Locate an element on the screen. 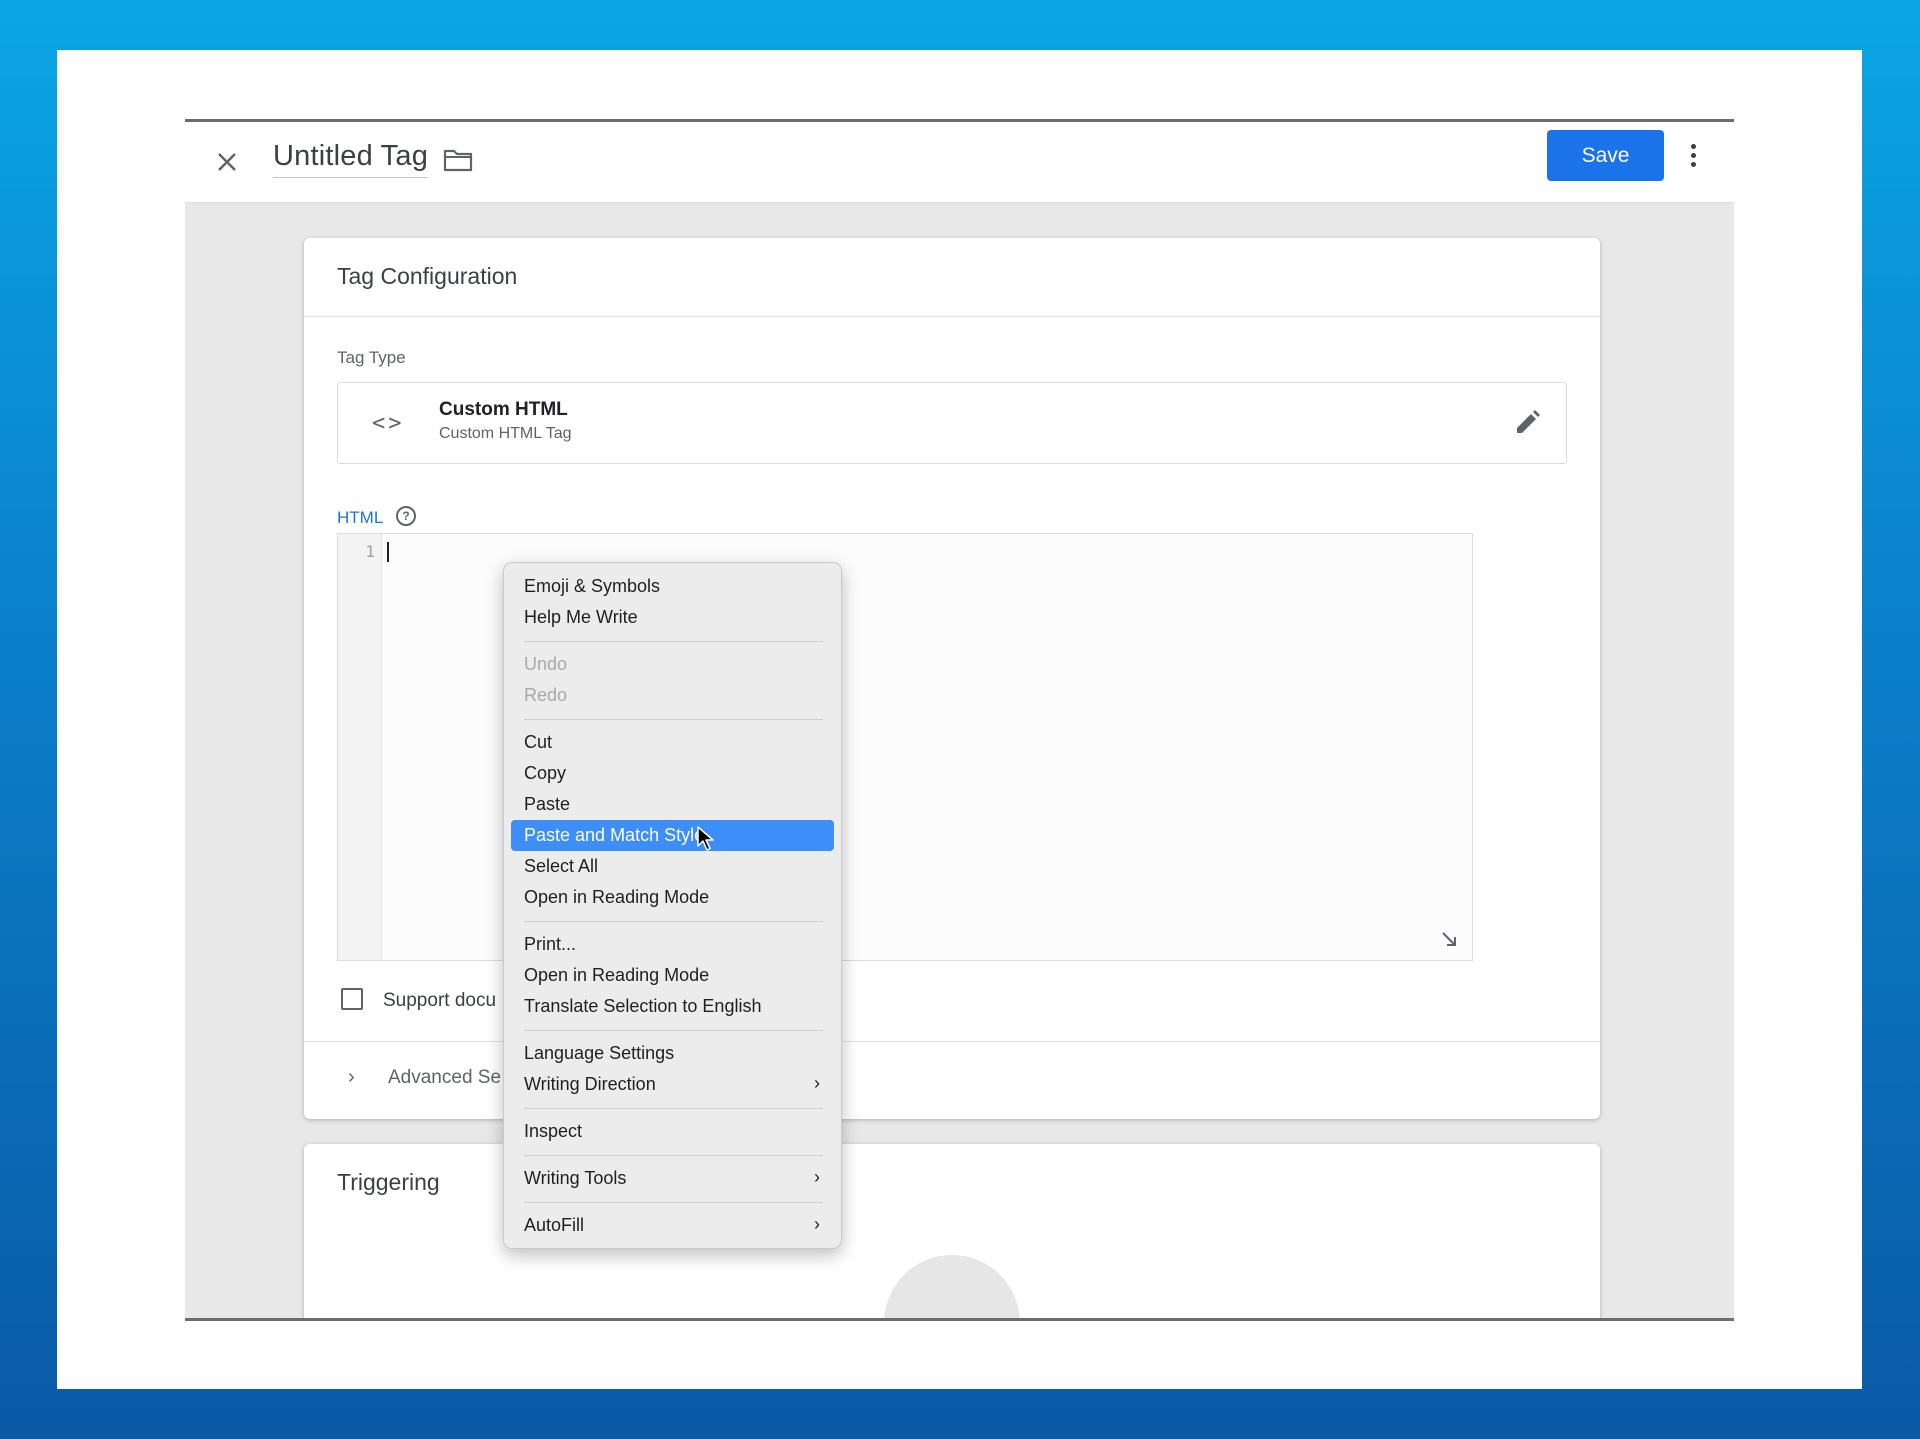 The image size is (1920, 1439). checkbox-label: Support docu is located at coordinates (440, 1000).